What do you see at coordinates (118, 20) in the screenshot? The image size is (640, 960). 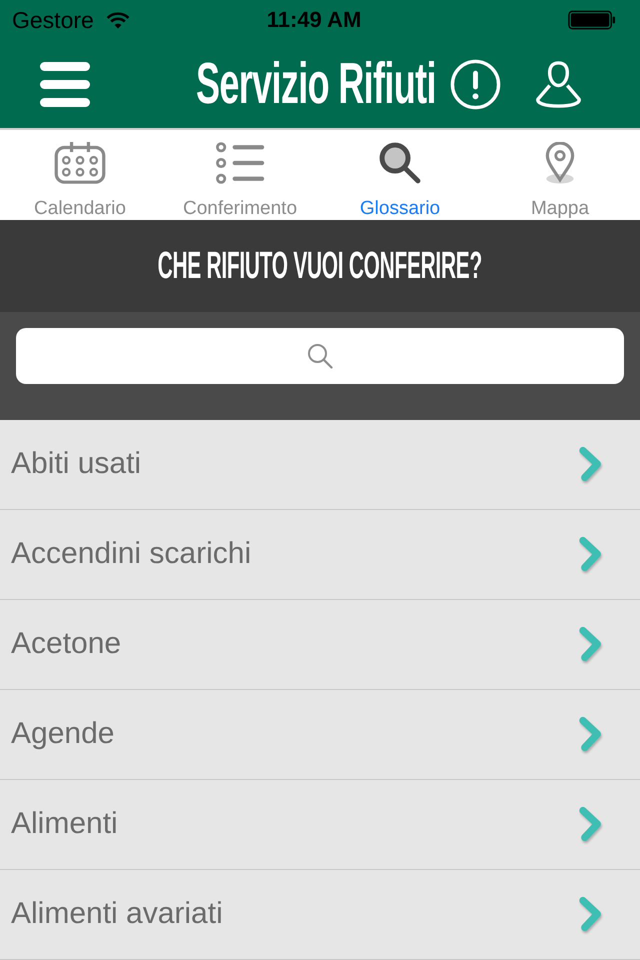 I see `wifi-icon` at bounding box center [118, 20].